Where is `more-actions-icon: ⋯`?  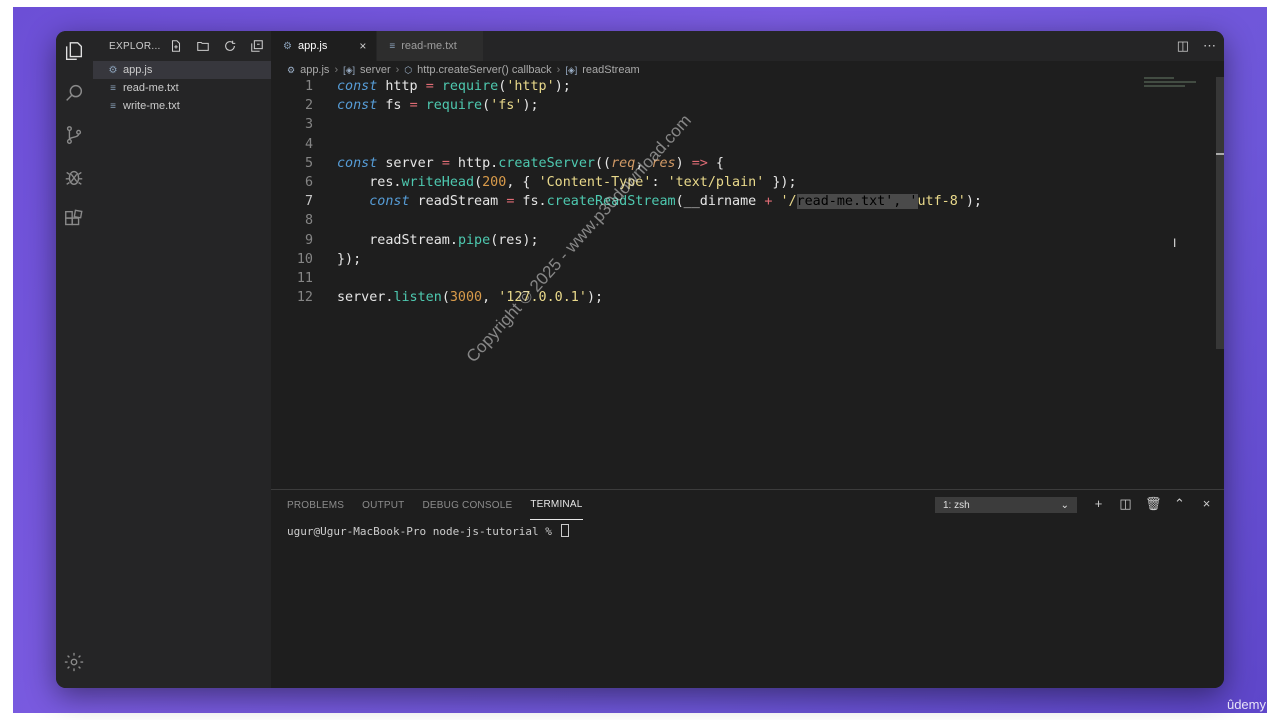 more-actions-icon: ⋯ is located at coordinates (1209, 46).